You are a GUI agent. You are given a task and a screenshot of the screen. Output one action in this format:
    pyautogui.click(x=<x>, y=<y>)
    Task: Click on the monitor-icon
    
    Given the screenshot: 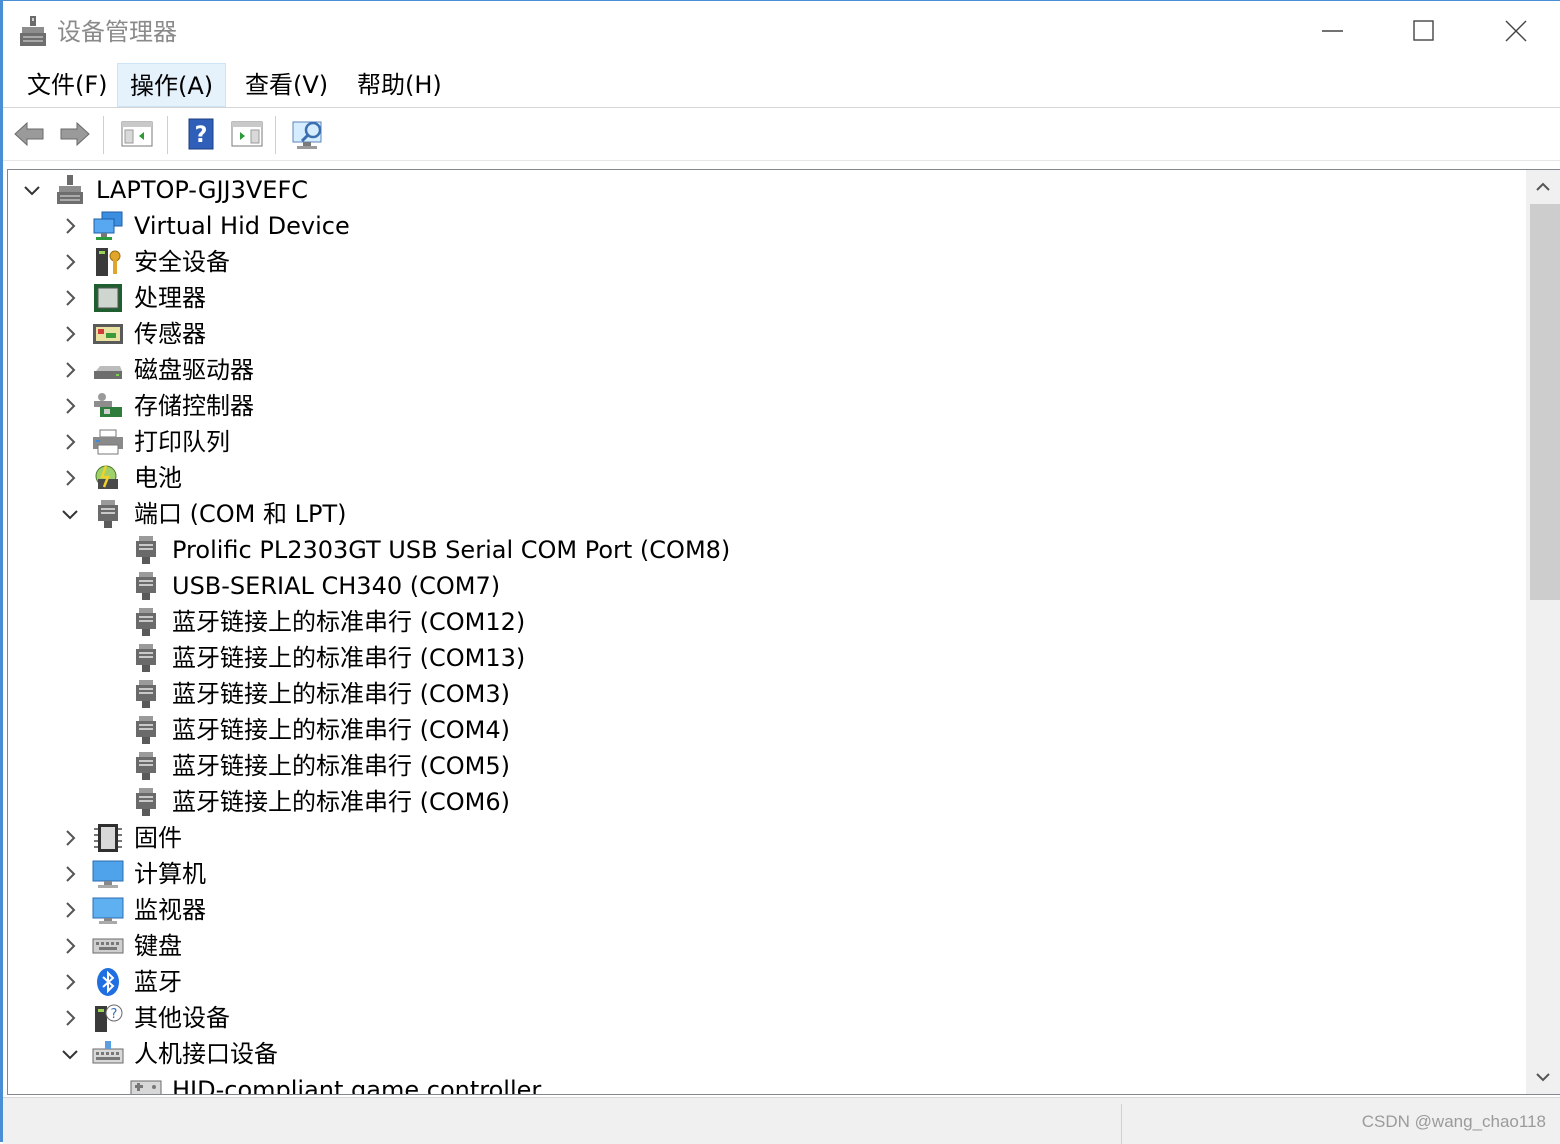 What is the action you would take?
    pyautogui.click(x=108, y=910)
    